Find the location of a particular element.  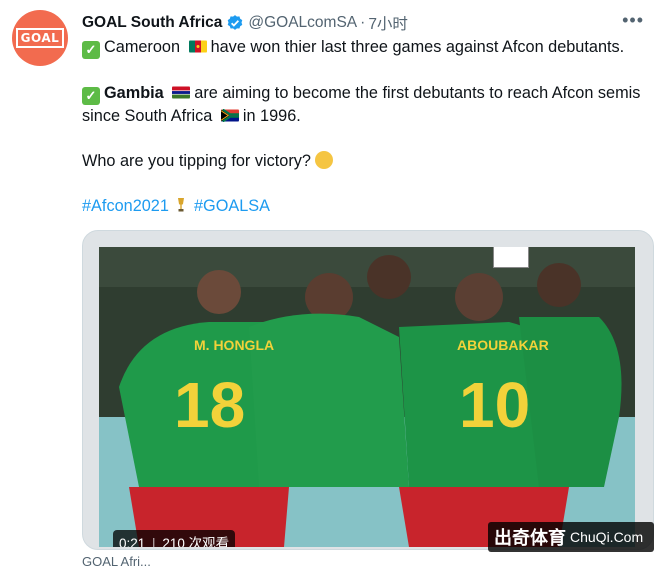

south-africa-flag-icon is located at coordinates (229, 115).